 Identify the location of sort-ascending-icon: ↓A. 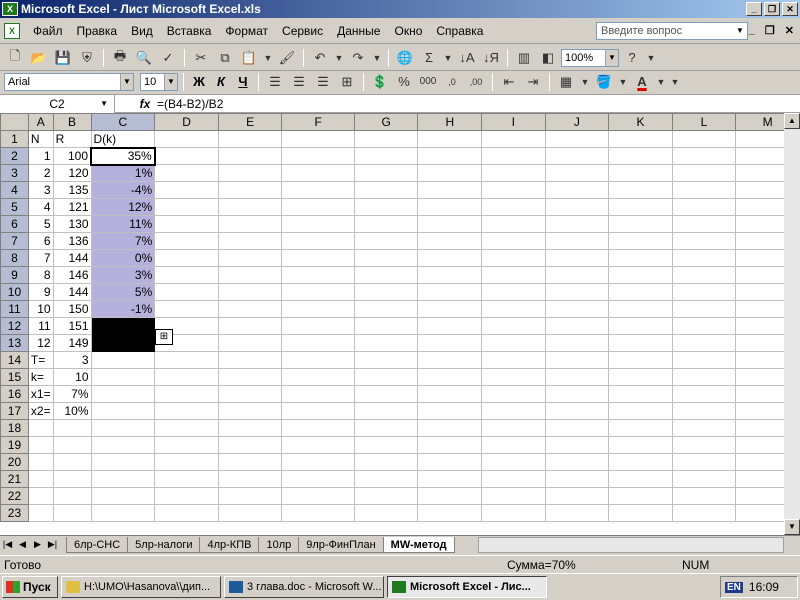
(467, 58).